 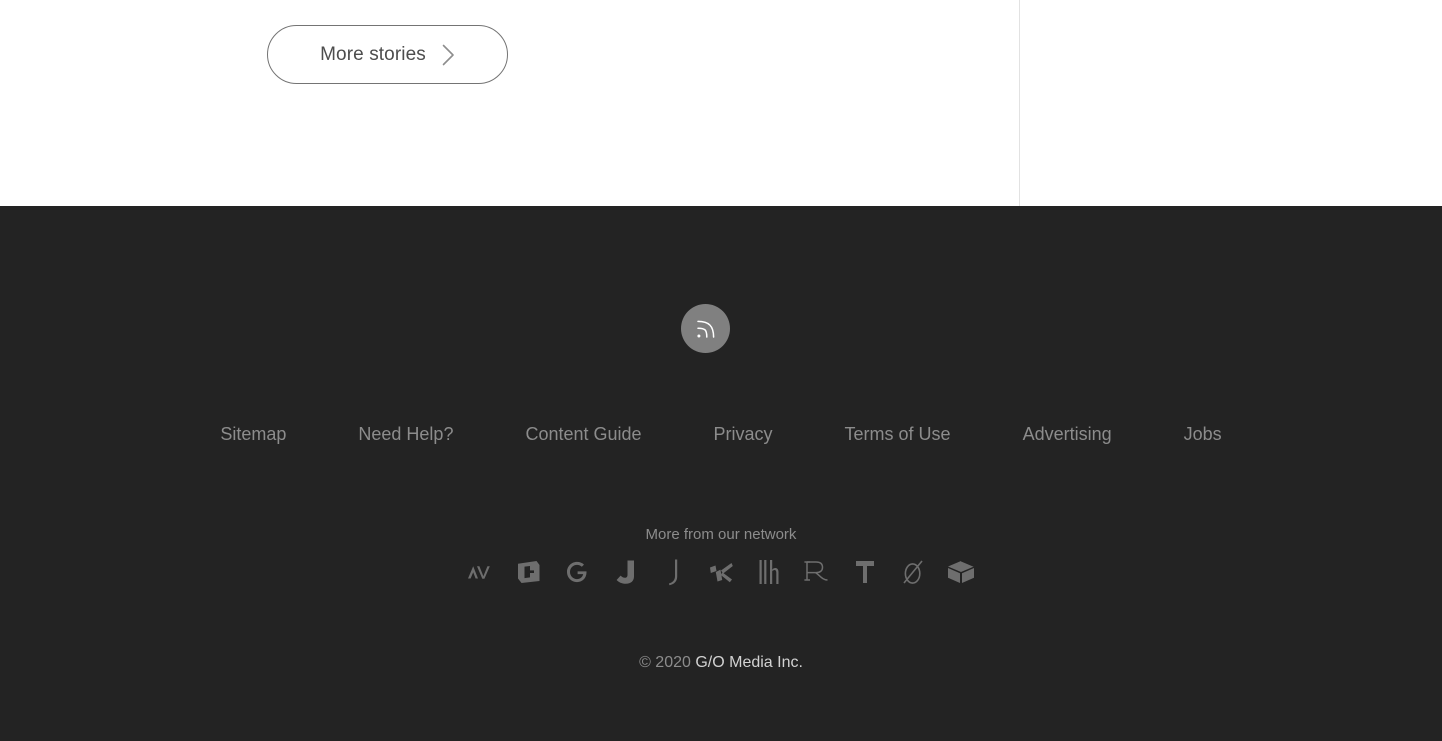 I want to click on deadspin-logo, so click(x=529, y=572).